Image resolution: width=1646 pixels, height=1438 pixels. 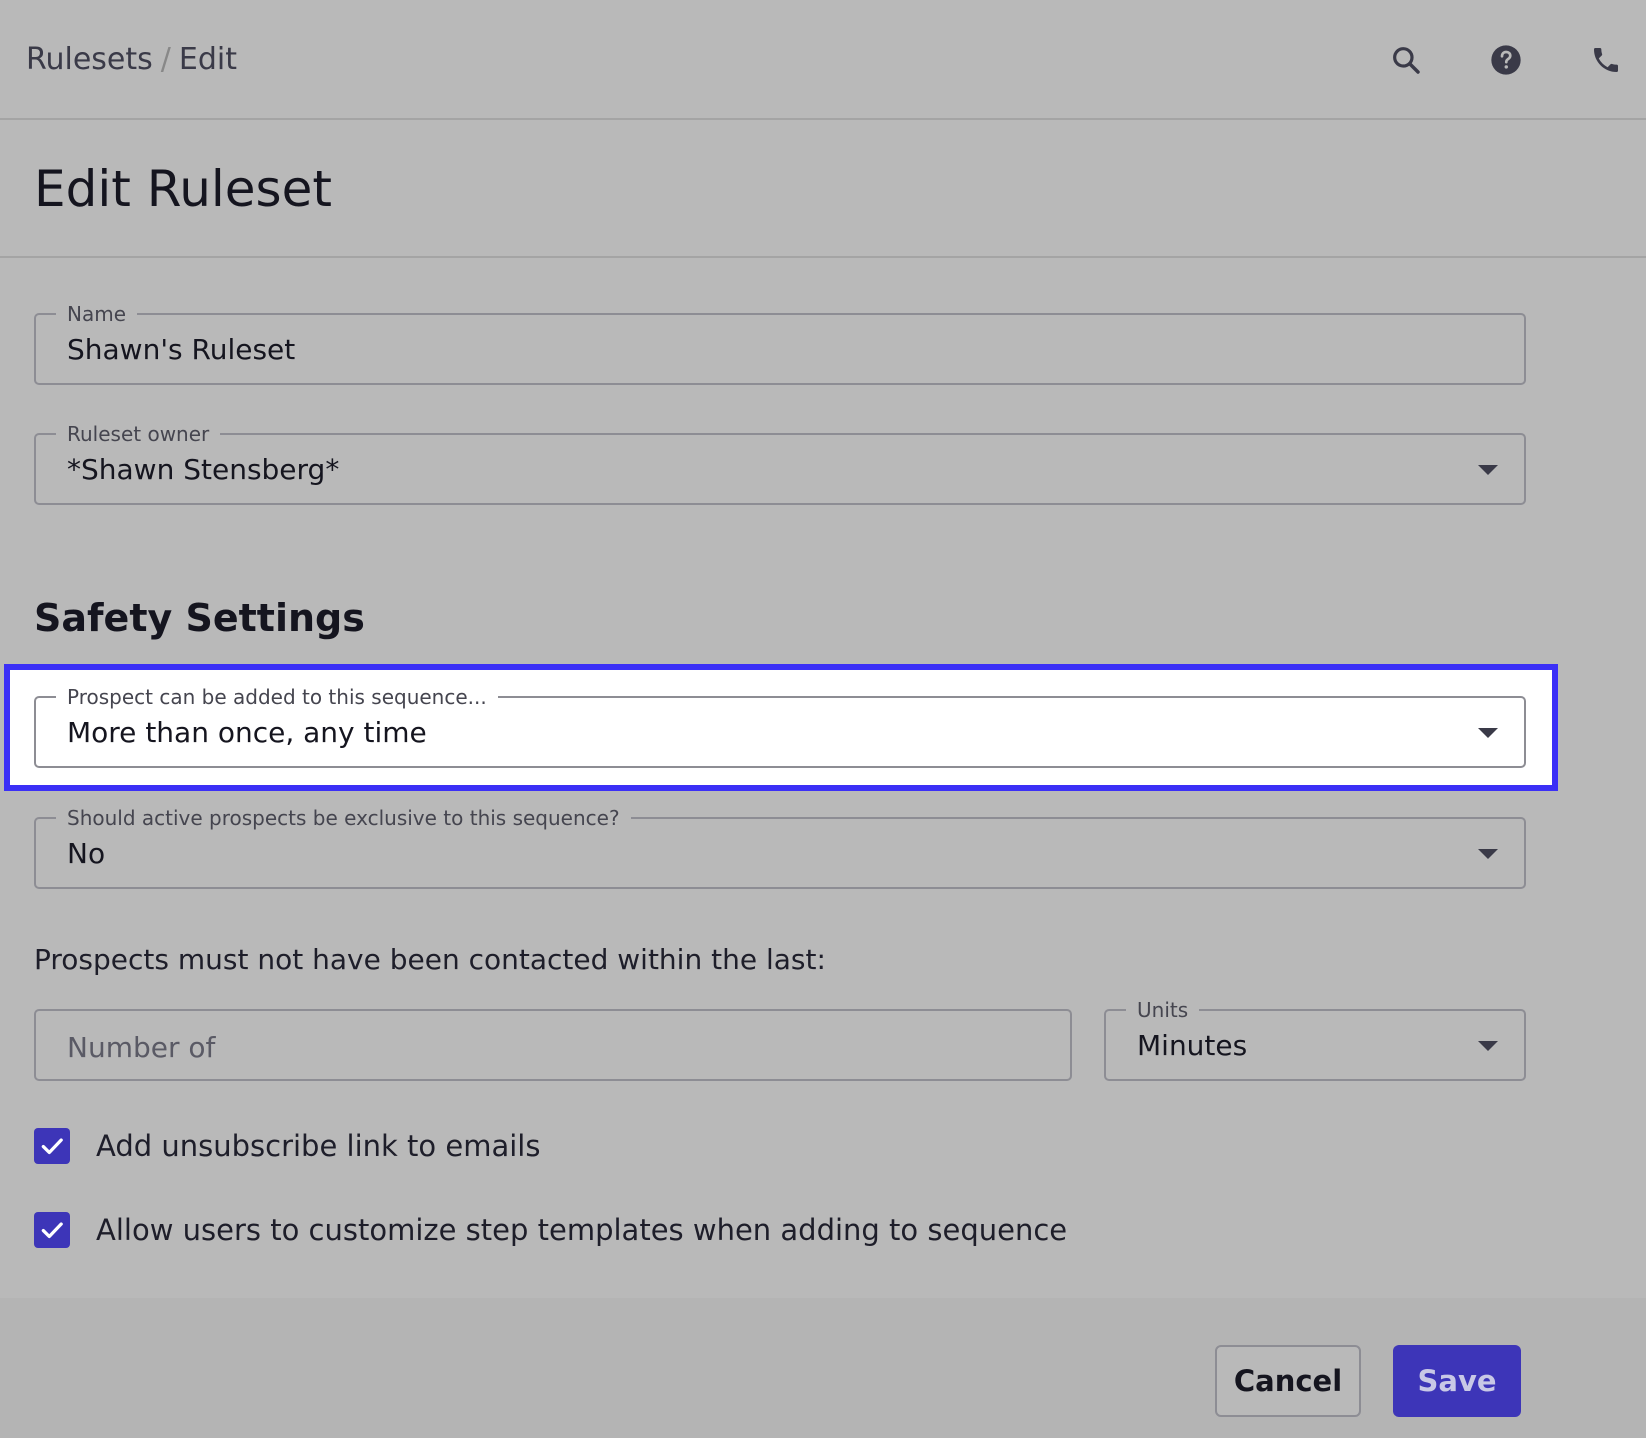 I want to click on save-button: Save, so click(x=1457, y=1381).